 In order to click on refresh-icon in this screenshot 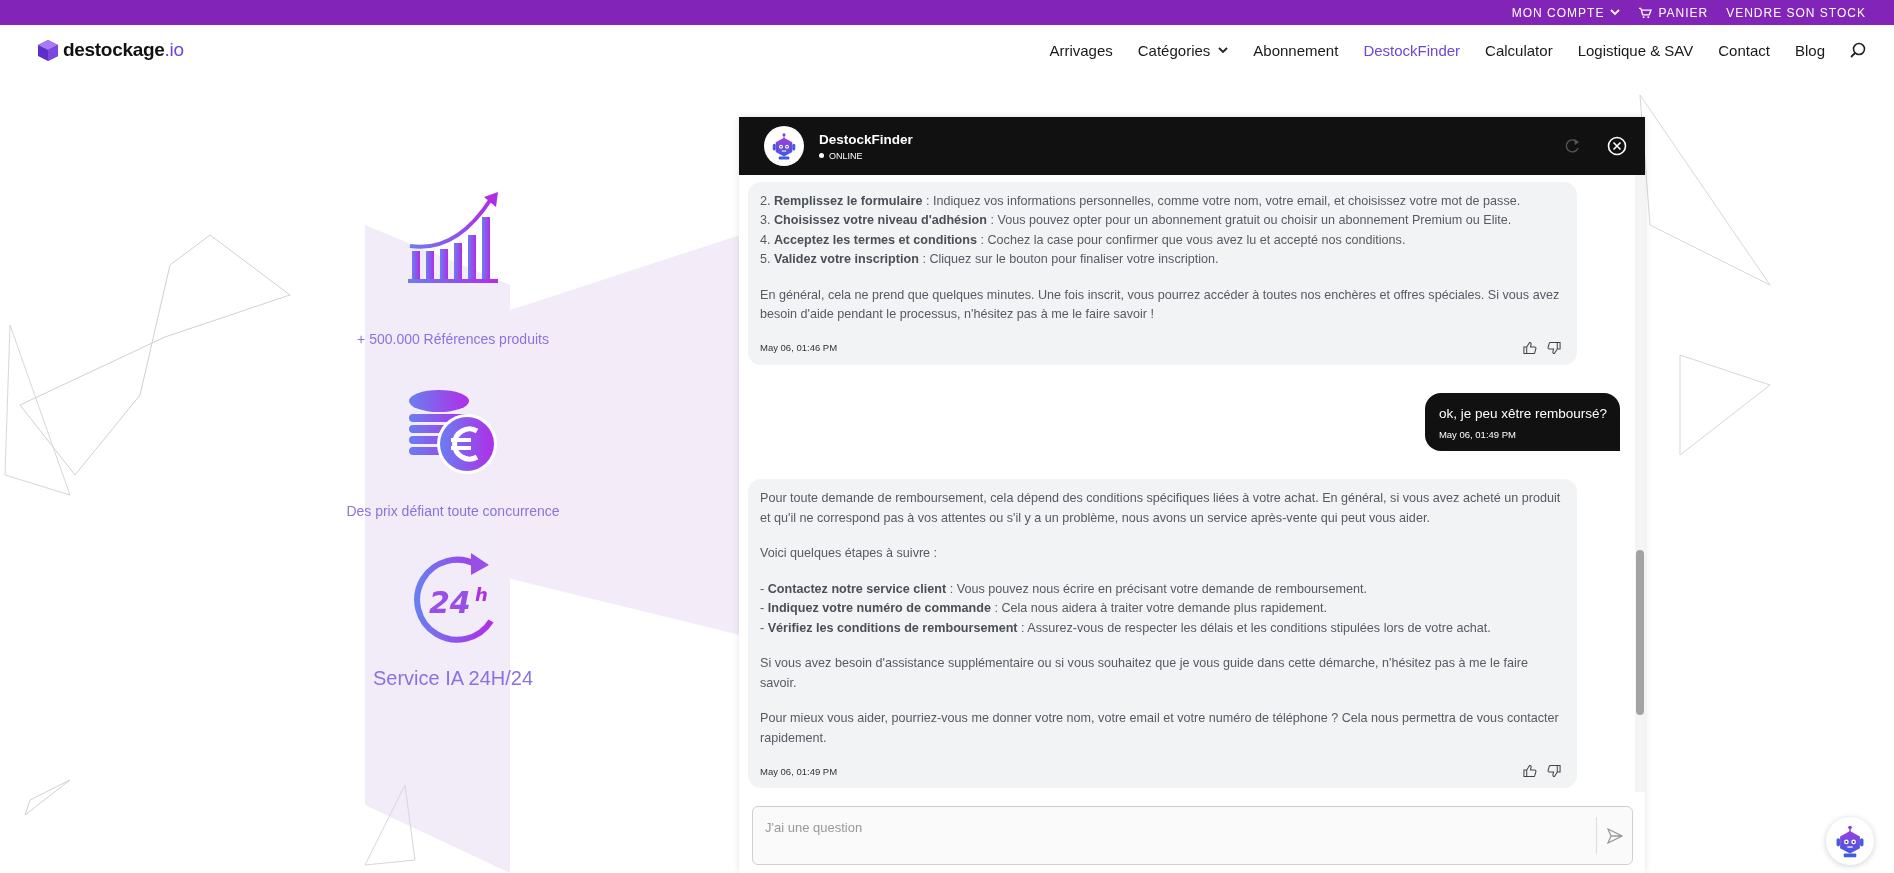, I will do `click(1572, 146)`.